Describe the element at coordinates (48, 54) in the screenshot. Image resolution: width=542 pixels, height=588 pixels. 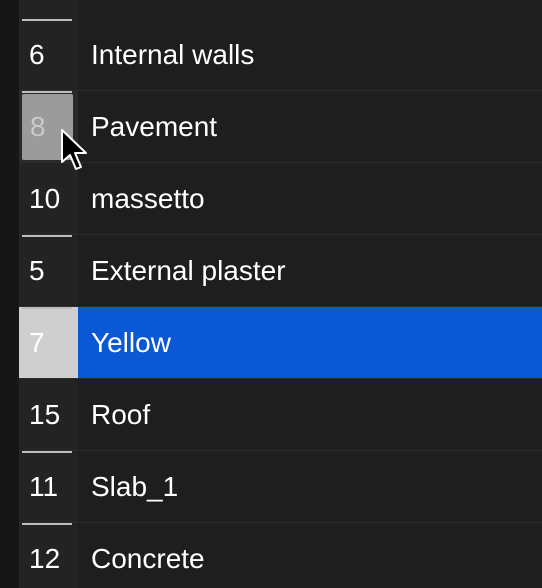
I see `list-item-number: 6` at that location.